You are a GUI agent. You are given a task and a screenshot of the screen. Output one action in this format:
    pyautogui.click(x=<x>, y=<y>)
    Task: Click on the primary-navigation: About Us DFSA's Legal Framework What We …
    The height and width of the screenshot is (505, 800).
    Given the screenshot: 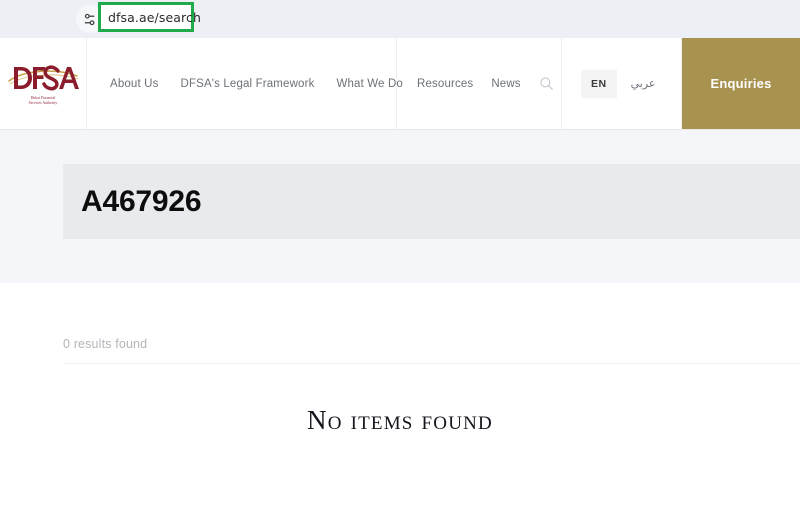 What is the action you would take?
    pyautogui.click(x=245, y=83)
    